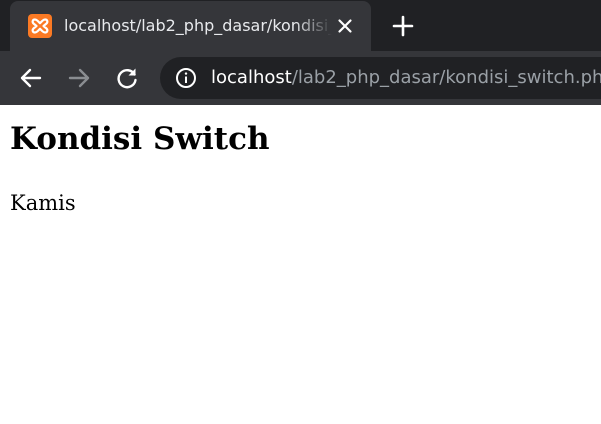 The height and width of the screenshot is (424, 601). Describe the element at coordinates (251, 77) in the screenshot. I see `url-host: localhost` at that location.